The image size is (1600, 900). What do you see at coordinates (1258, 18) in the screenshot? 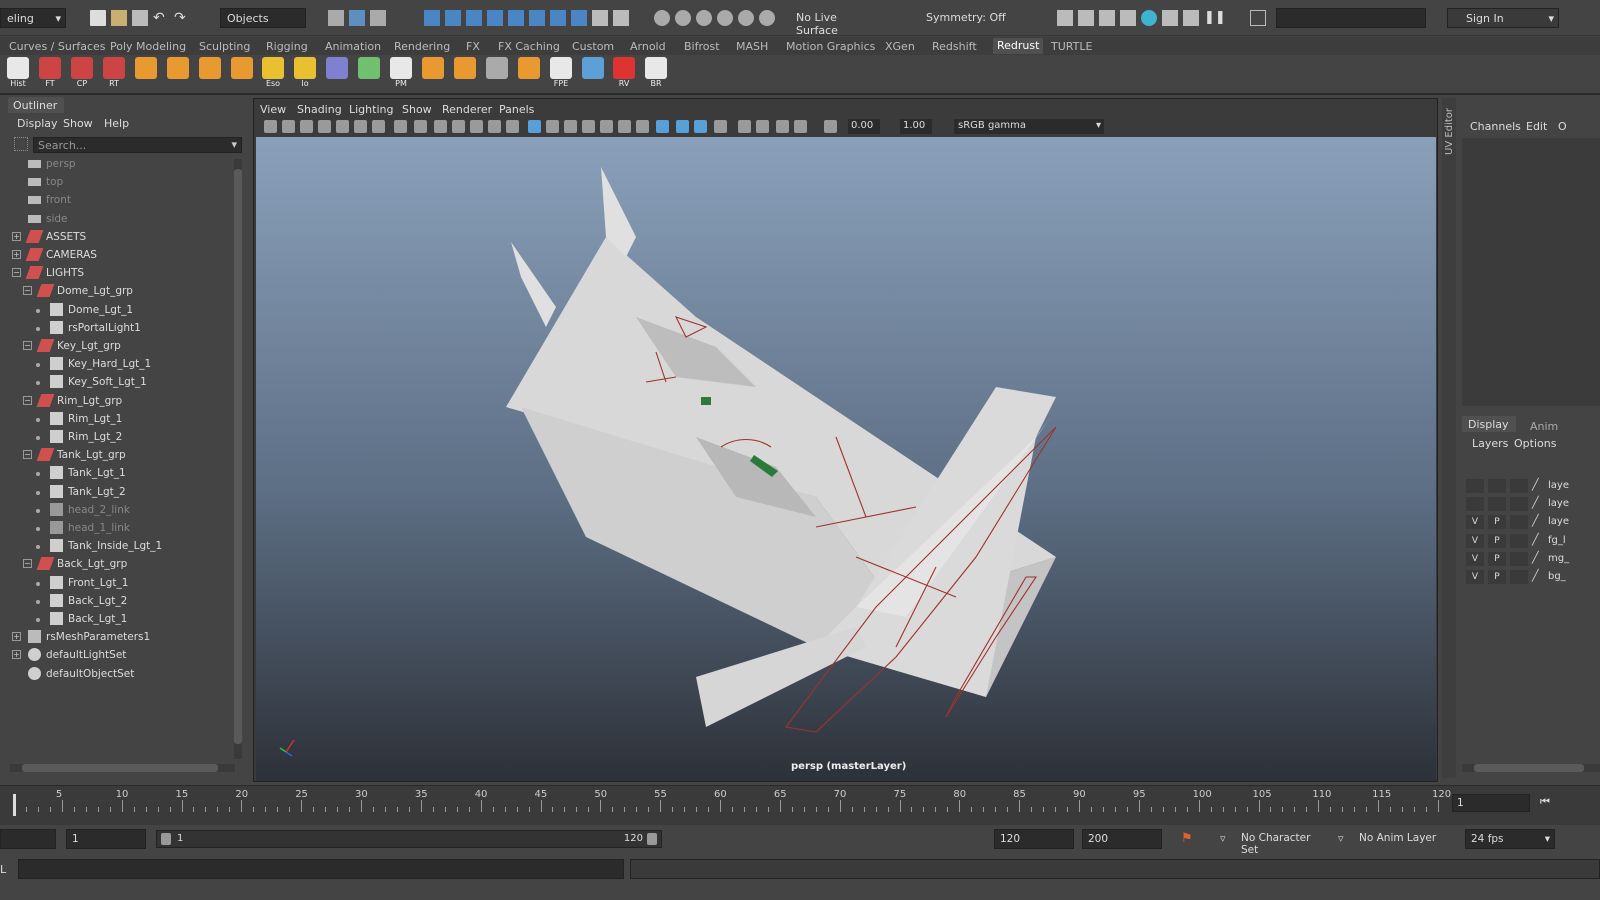
I see `toggle-panel-icon` at bounding box center [1258, 18].